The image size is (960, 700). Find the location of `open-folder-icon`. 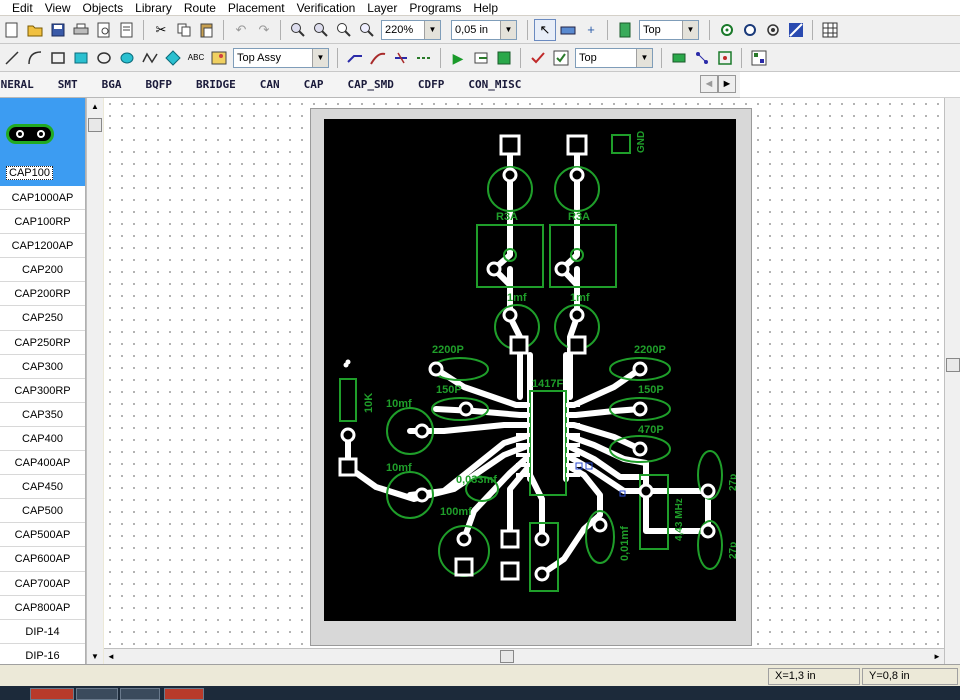

open-folder-icon is located at coordinates (35, 30).